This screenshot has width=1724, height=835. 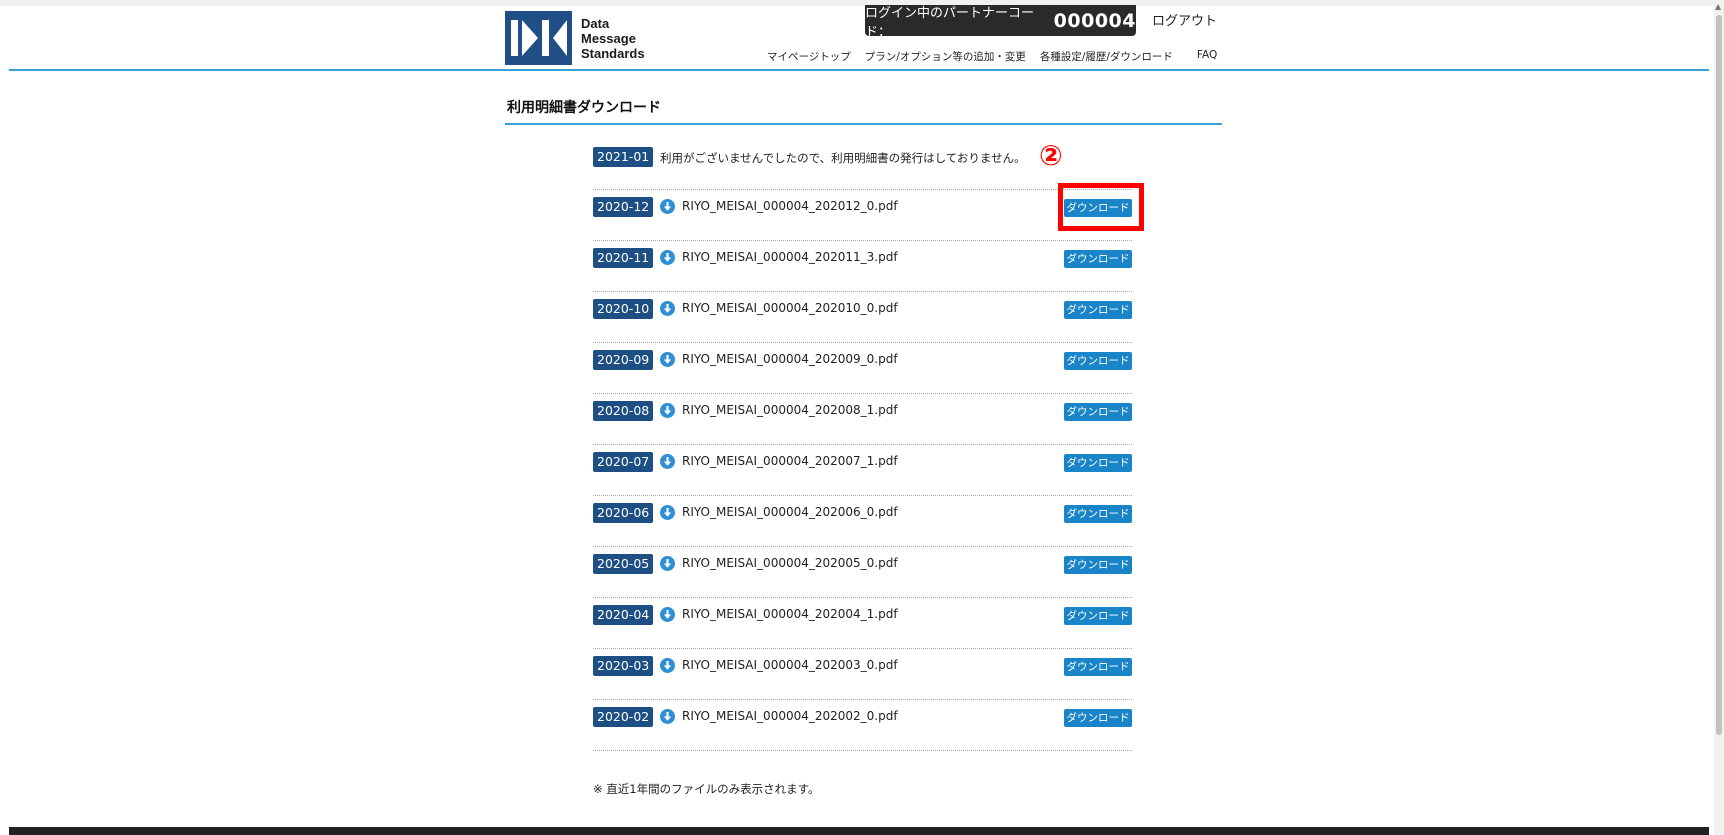 What do you see at coordinates (623, 360) in the screenshot?
I see `month-badge: 2020-09` at bounding box center [623, 360].